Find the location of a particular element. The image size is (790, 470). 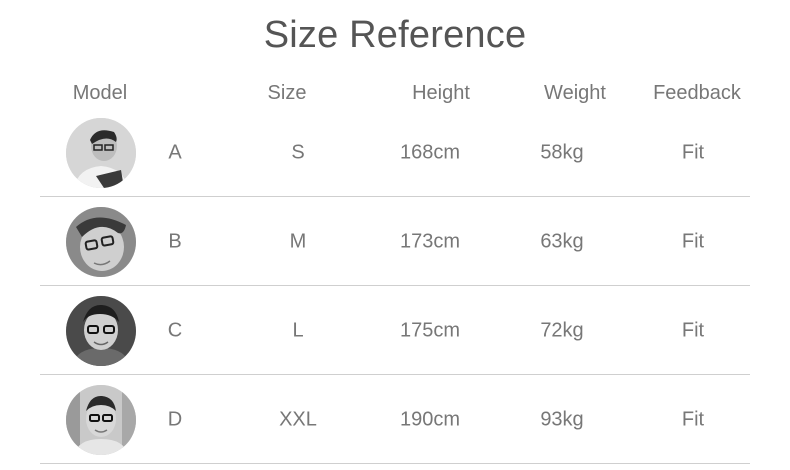

height-value: 168cm is located at coordinates (430, 152).